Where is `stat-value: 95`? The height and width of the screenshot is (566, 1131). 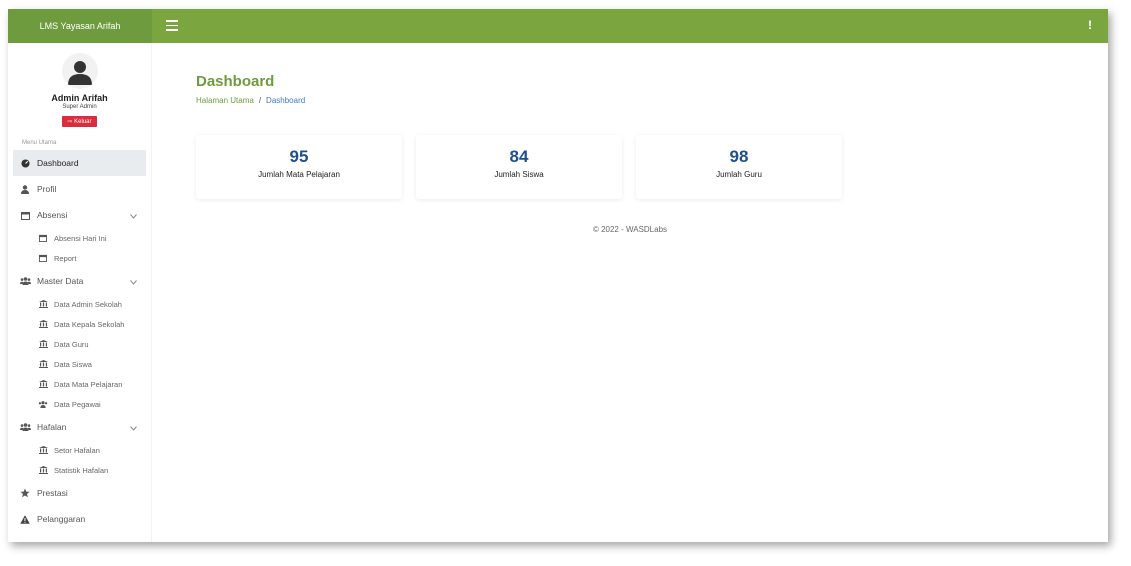
stat-value: 95 is located at coordinates (299, 156).